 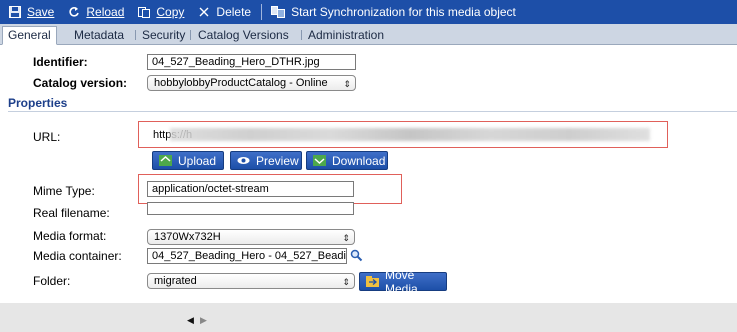 What do you see at coordinates (368, 317) in the screenshot?
I see `footer-bar: ◀ ▶` at bounding box center [368, 317].